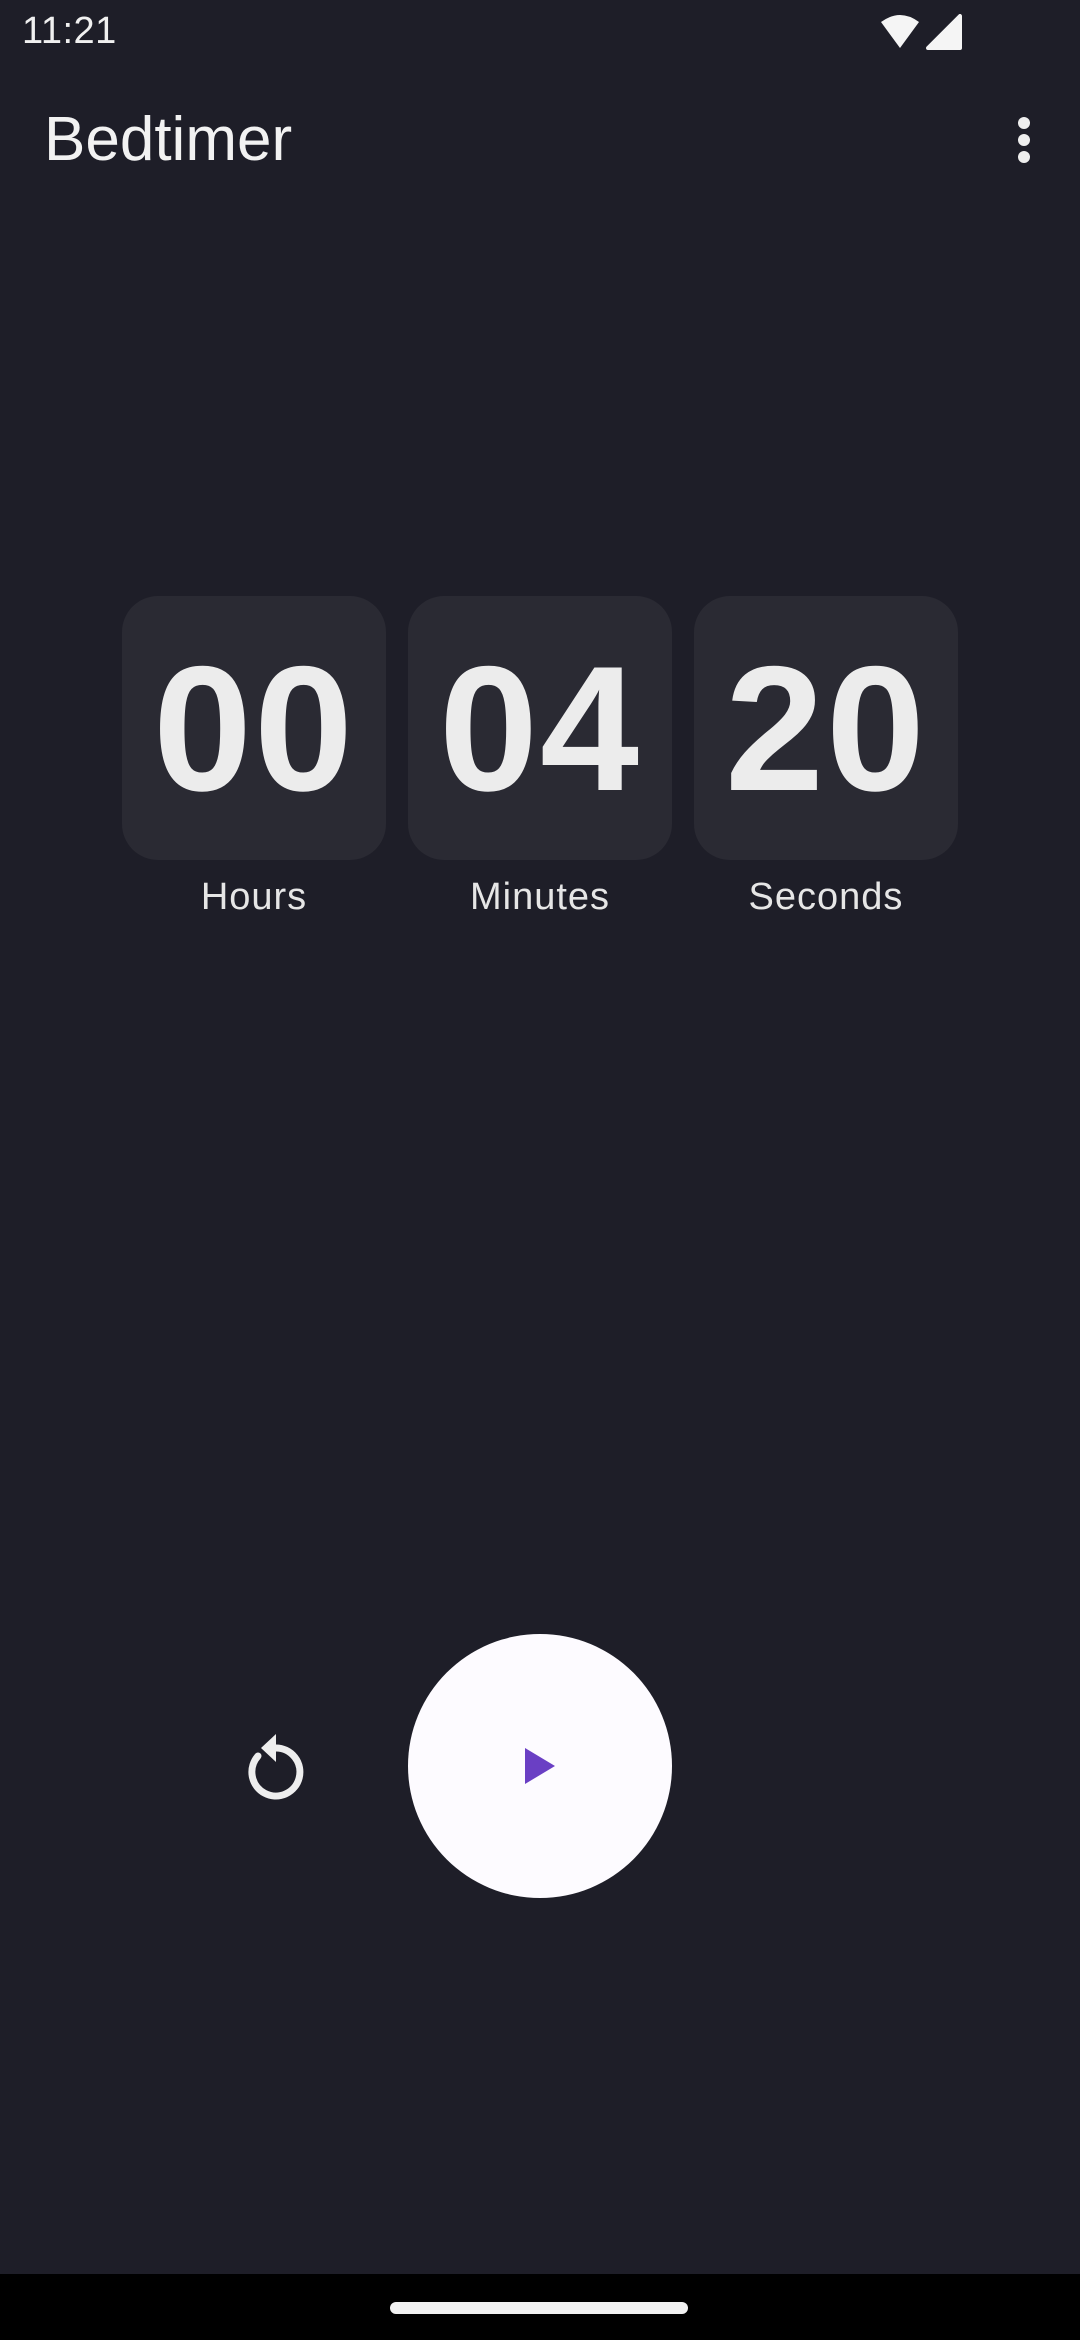  I want to click on seconds-value: 20, so click(826, 728).